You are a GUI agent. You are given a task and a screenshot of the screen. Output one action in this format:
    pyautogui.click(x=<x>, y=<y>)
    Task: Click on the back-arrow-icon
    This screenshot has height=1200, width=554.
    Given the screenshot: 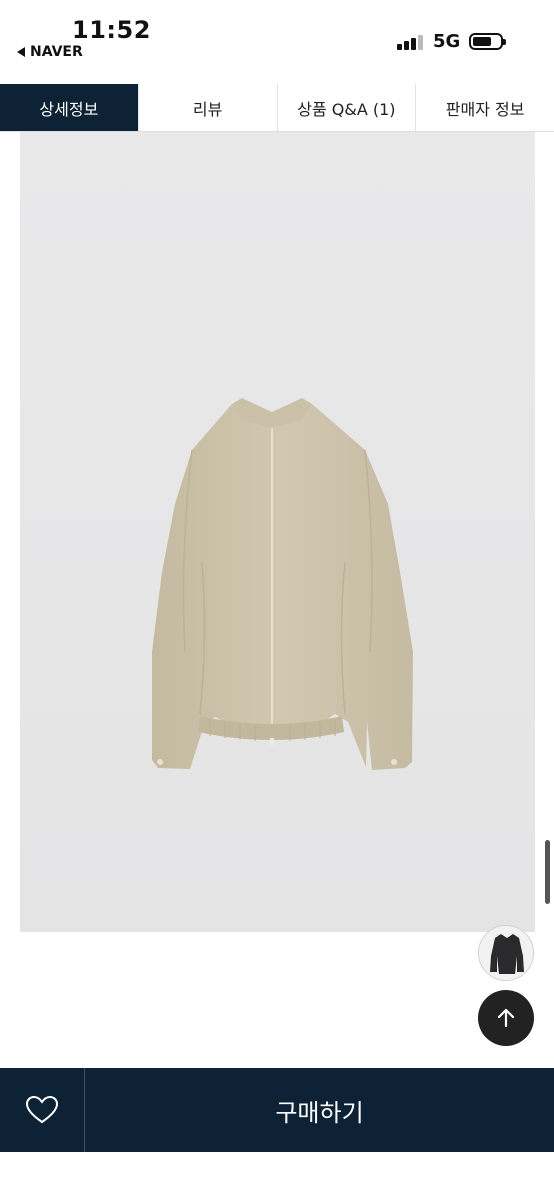 What is the action you would take?
    pyautogui.click(x=21, y=52)
    